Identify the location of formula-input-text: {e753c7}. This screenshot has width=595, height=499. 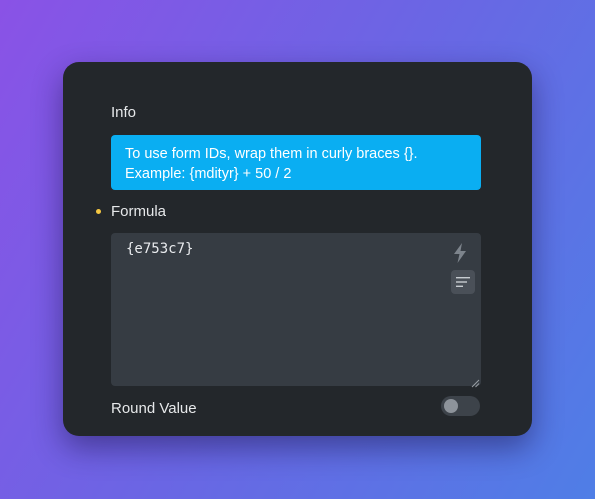
(159, 249).